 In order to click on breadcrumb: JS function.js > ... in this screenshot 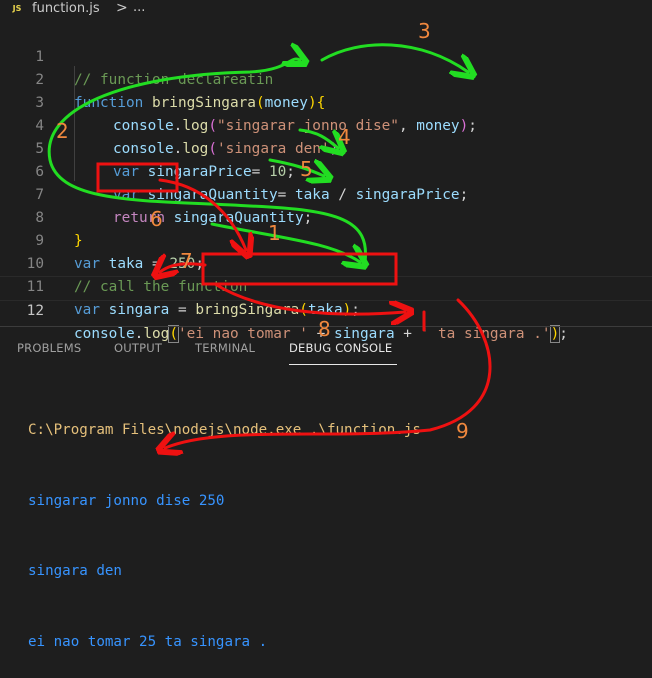, I will do `click(326, 10)`.